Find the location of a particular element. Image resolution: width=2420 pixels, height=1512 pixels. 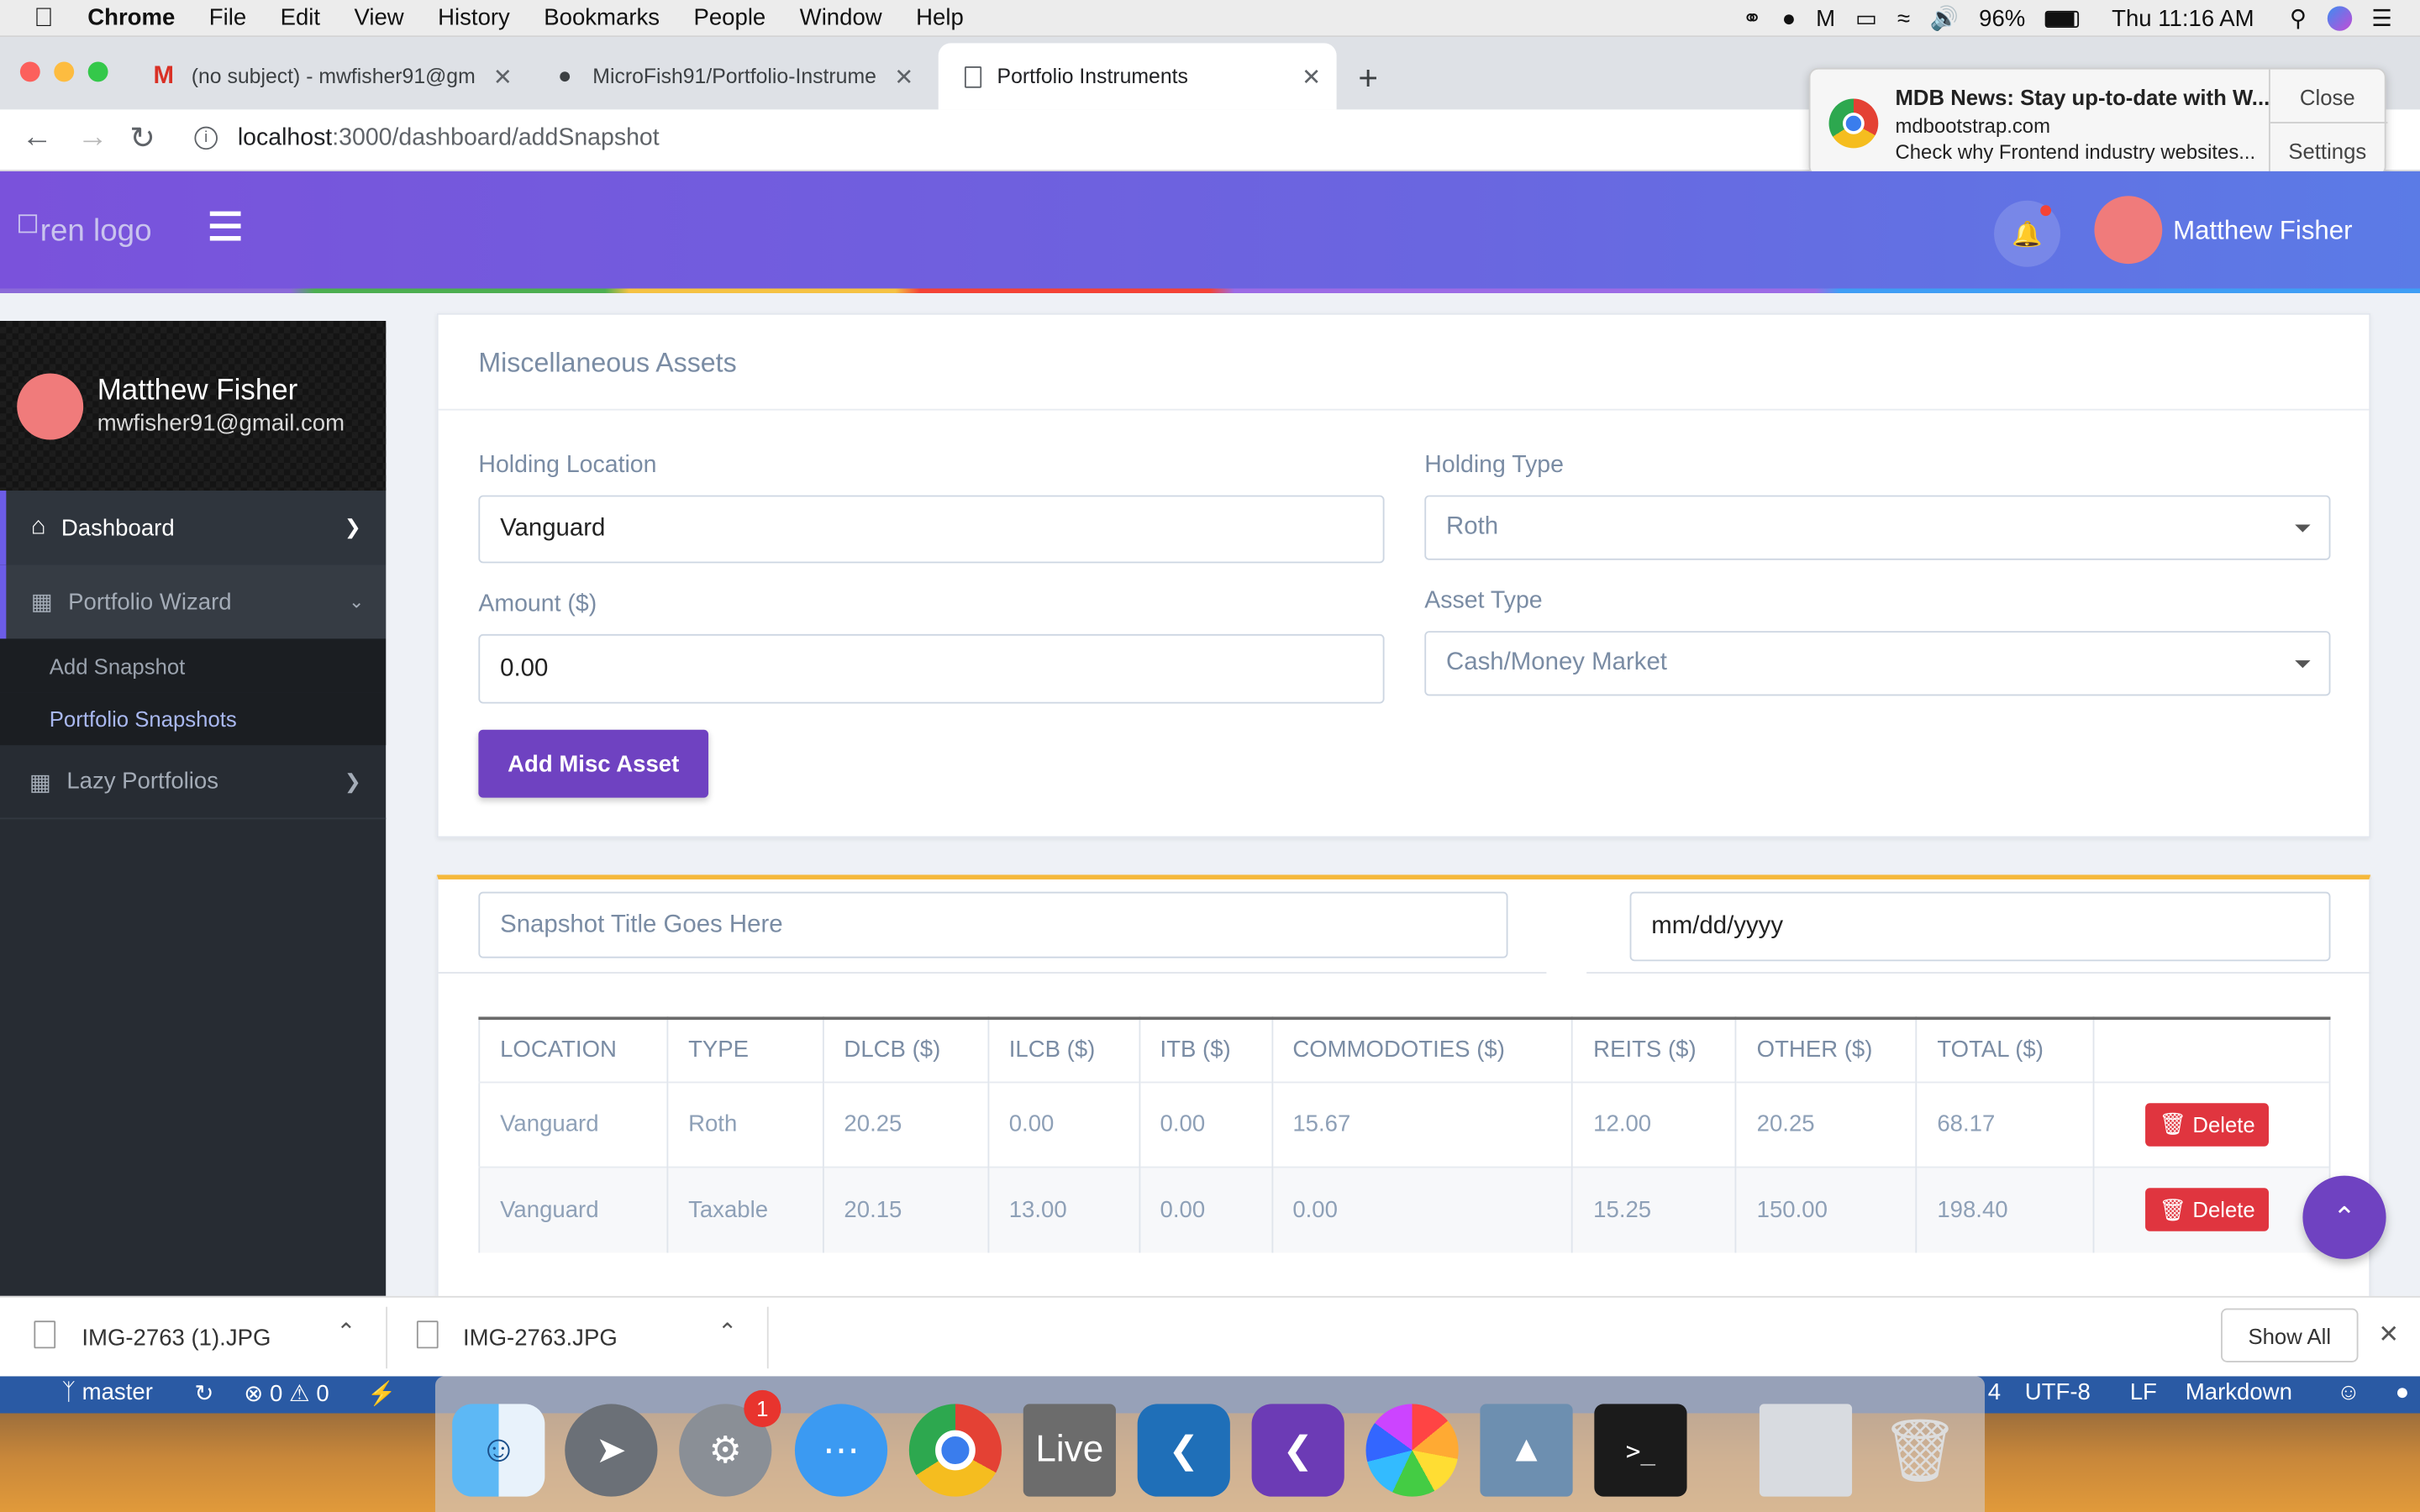

column-status: 4 is located at coordinates (1994, 1392).